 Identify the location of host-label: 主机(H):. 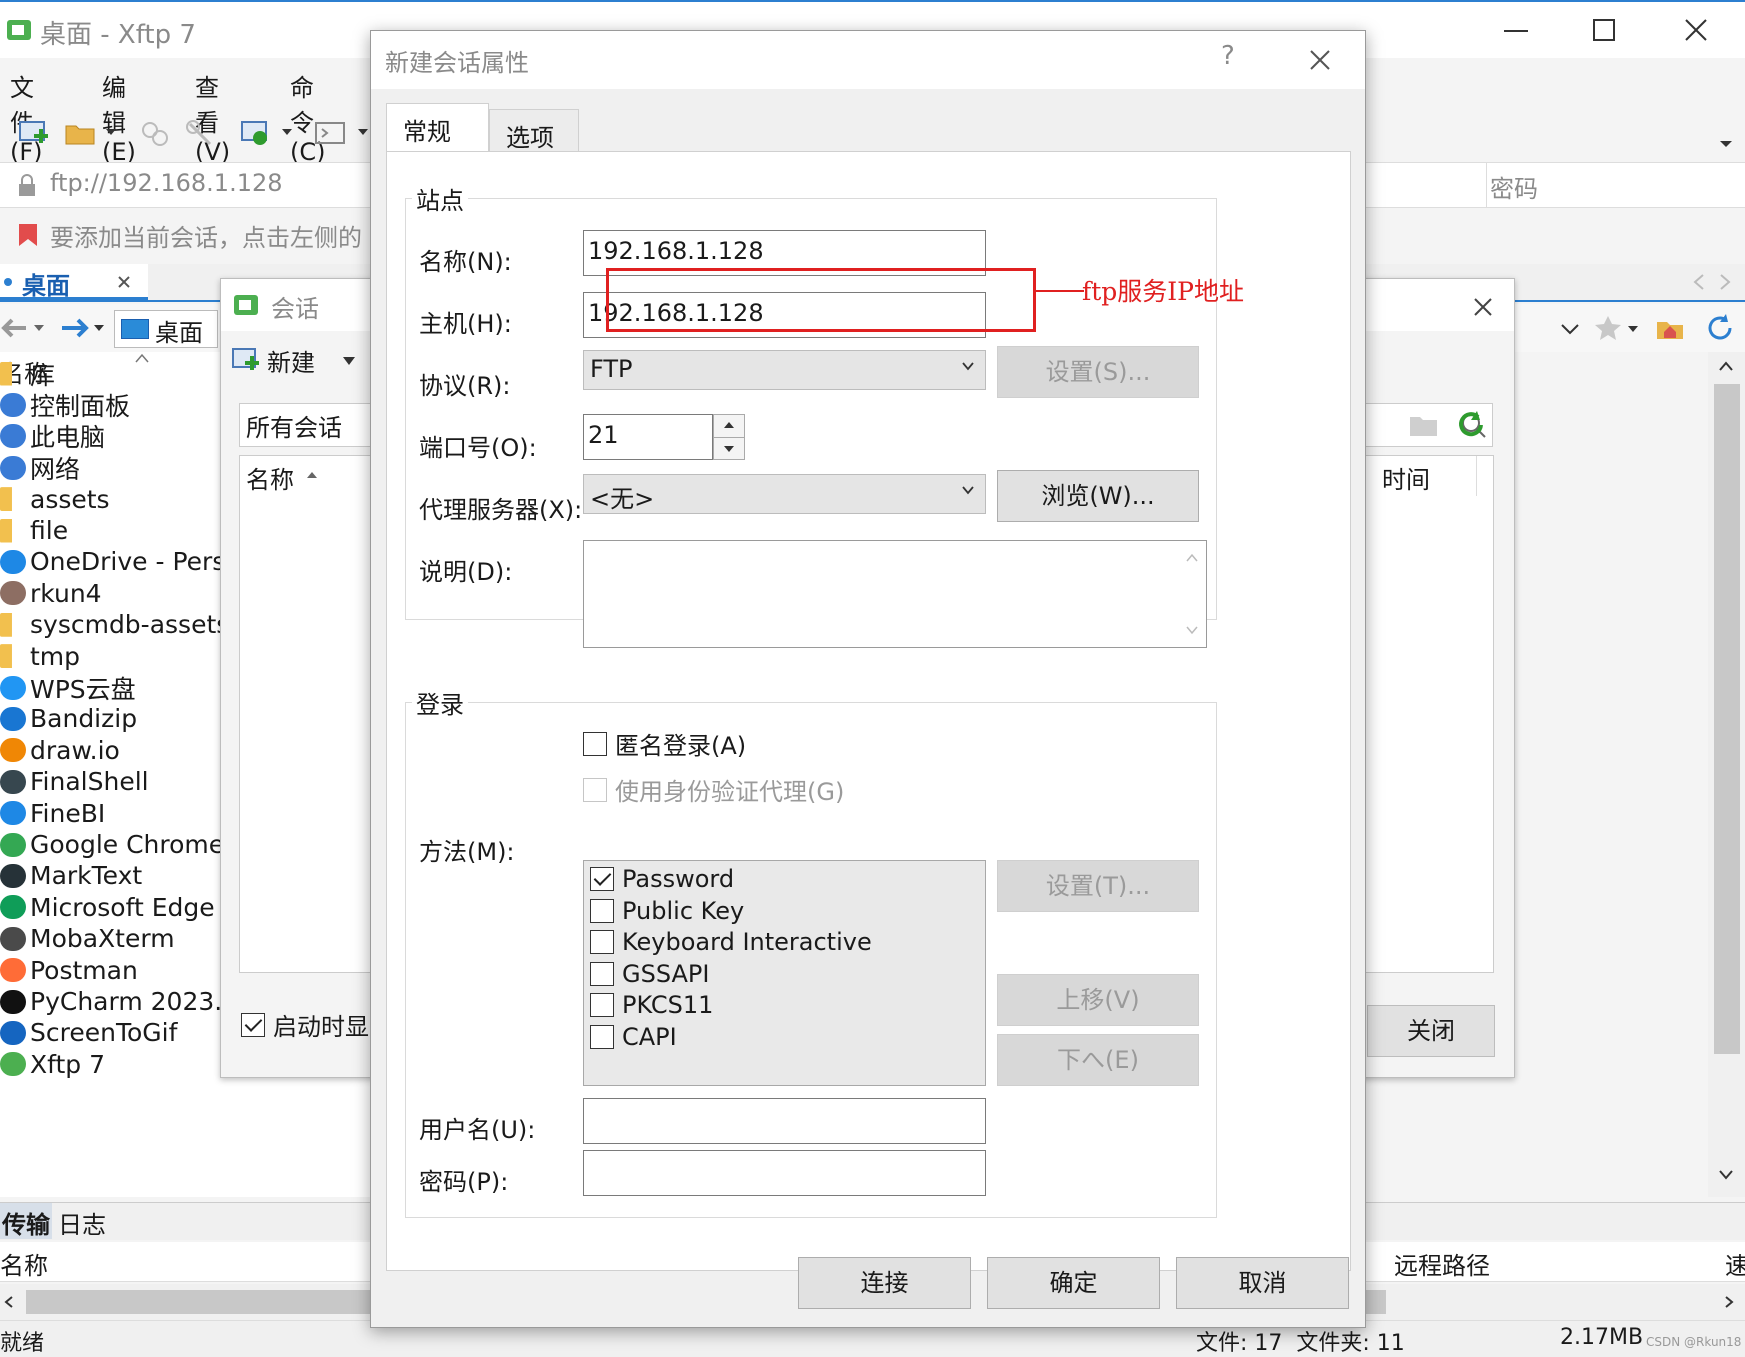
(465, 324).